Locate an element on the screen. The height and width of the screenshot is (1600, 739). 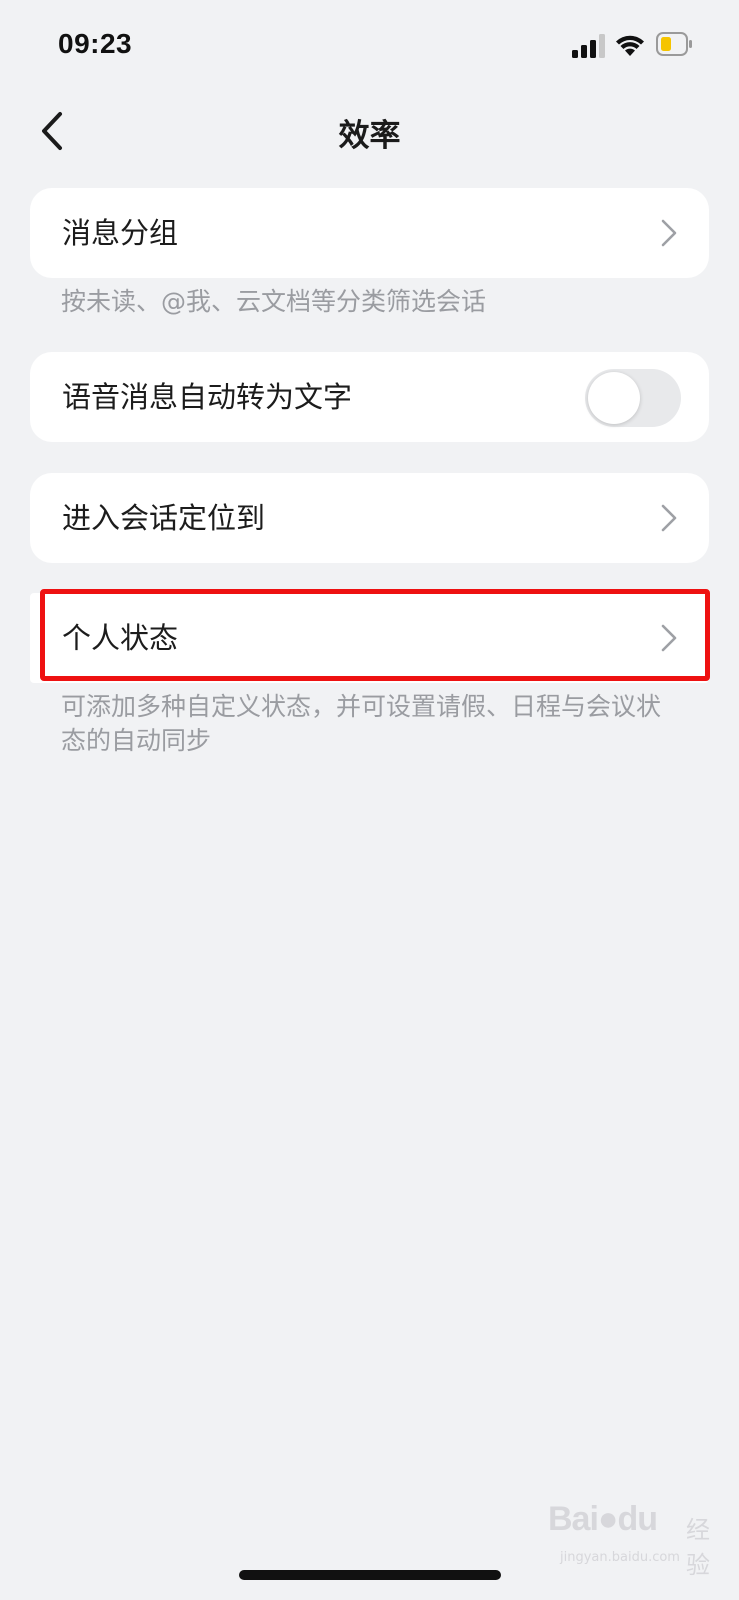
status-time: 09:23 is located at coordinates (95, 43).